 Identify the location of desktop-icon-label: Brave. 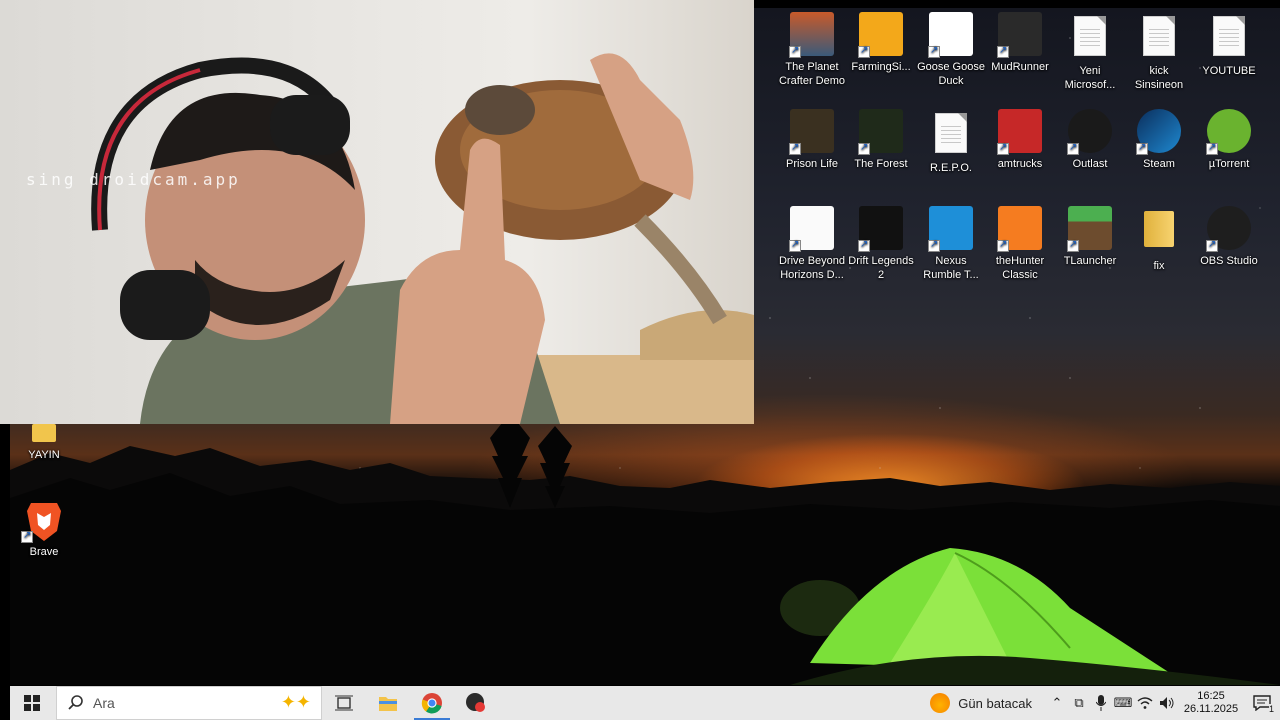
(44, 552).